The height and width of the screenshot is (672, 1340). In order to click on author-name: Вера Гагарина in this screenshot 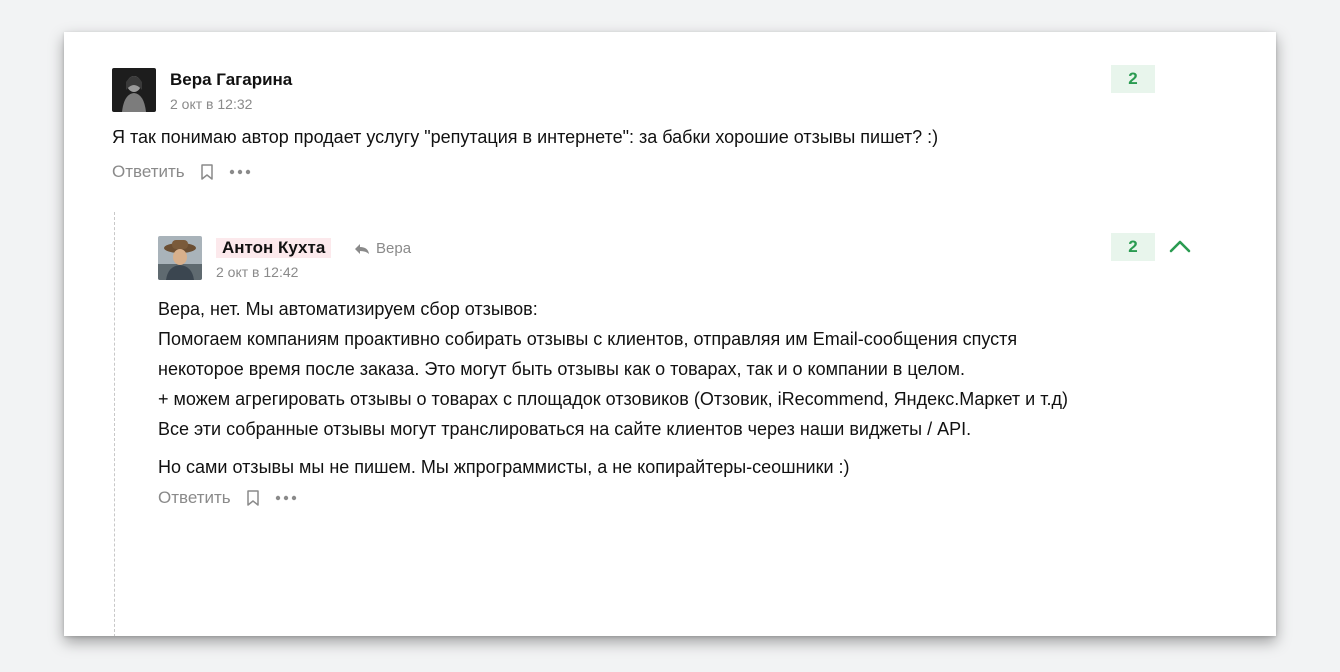, I will do `click(231, 80)`.